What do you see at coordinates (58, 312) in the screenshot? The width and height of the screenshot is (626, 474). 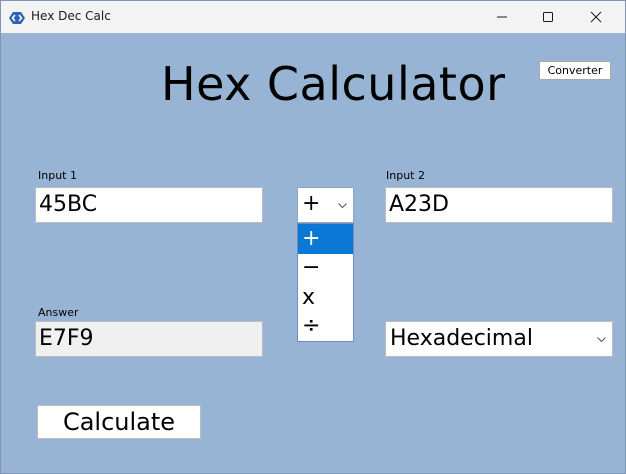 I see `answer-label: Answer` at bounding box center [58, 312].